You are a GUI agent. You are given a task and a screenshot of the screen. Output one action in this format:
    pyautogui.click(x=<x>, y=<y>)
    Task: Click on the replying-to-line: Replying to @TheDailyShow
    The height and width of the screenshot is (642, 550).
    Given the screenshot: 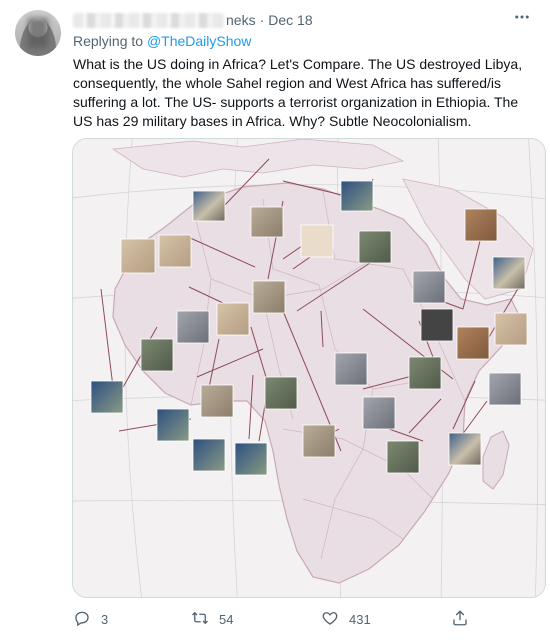 What is the action you would take?
    pyautogui.click(x=162, y=41)
    